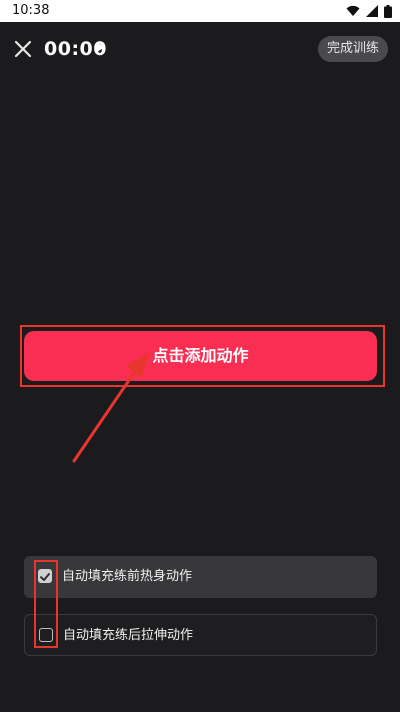 The height and width of the screenshot is (712, 400). What do you see at coordinates (128, 635) in the screenshot?
I see `stretch-label: 自动填充练后拉伸动作` at bounding box center [128, 635].